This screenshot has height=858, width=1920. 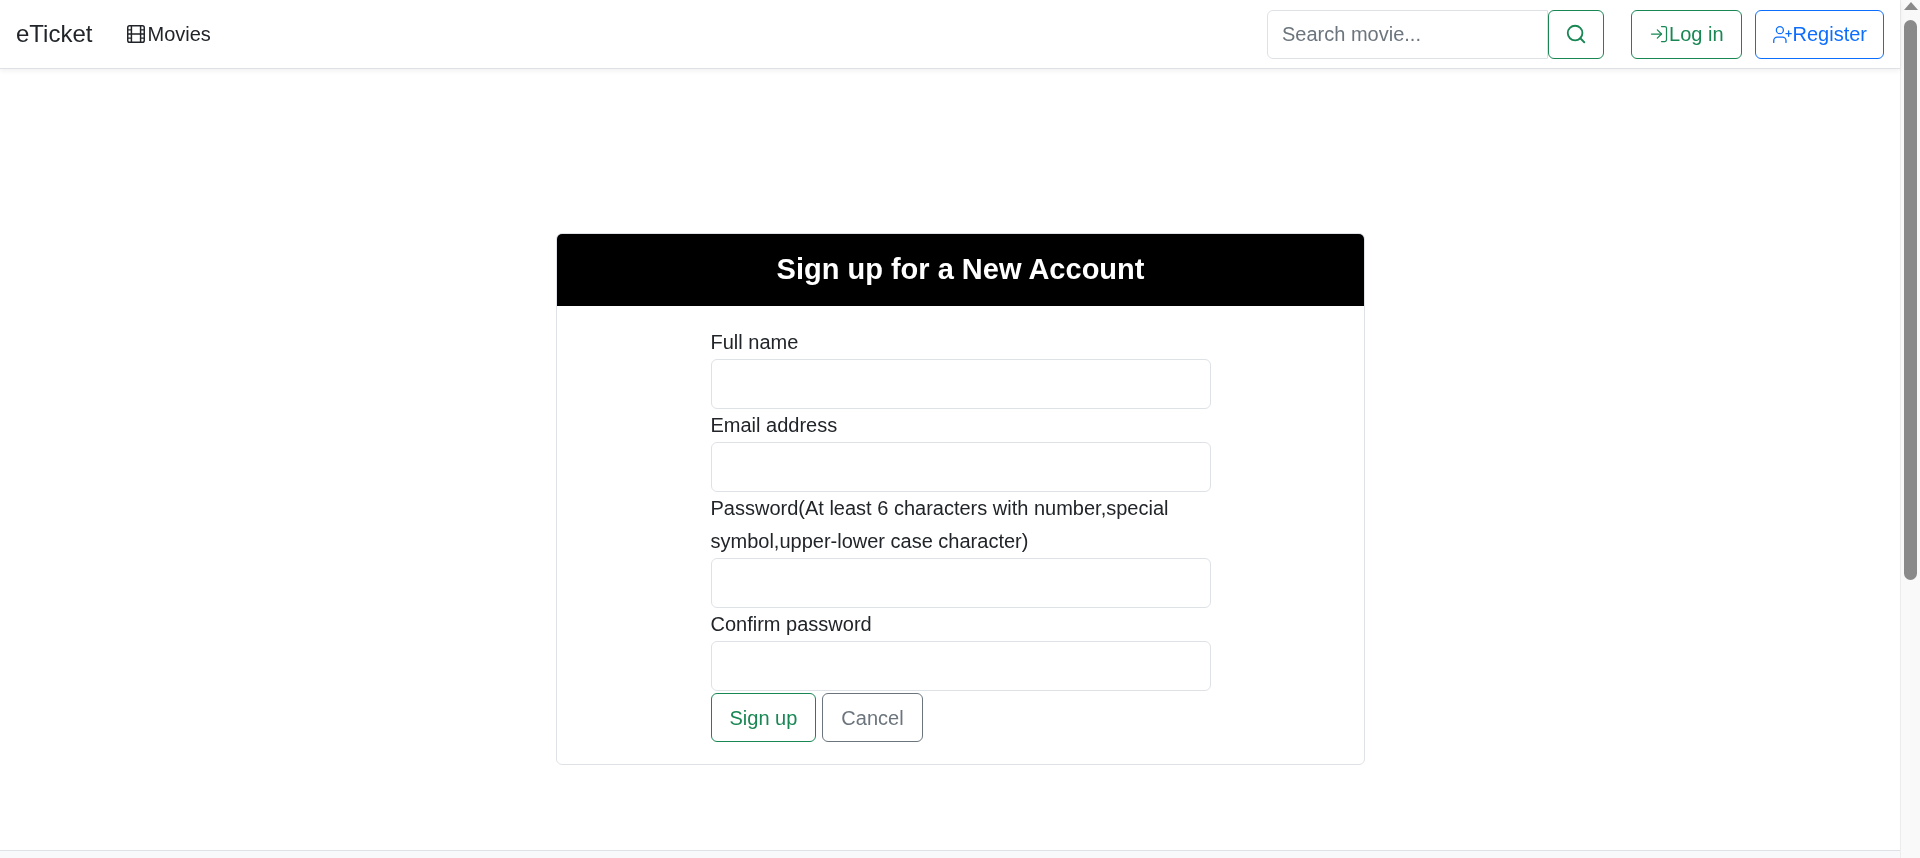 I want to click on scroll-up-arrow-icon, so click(x=1910, y=6).